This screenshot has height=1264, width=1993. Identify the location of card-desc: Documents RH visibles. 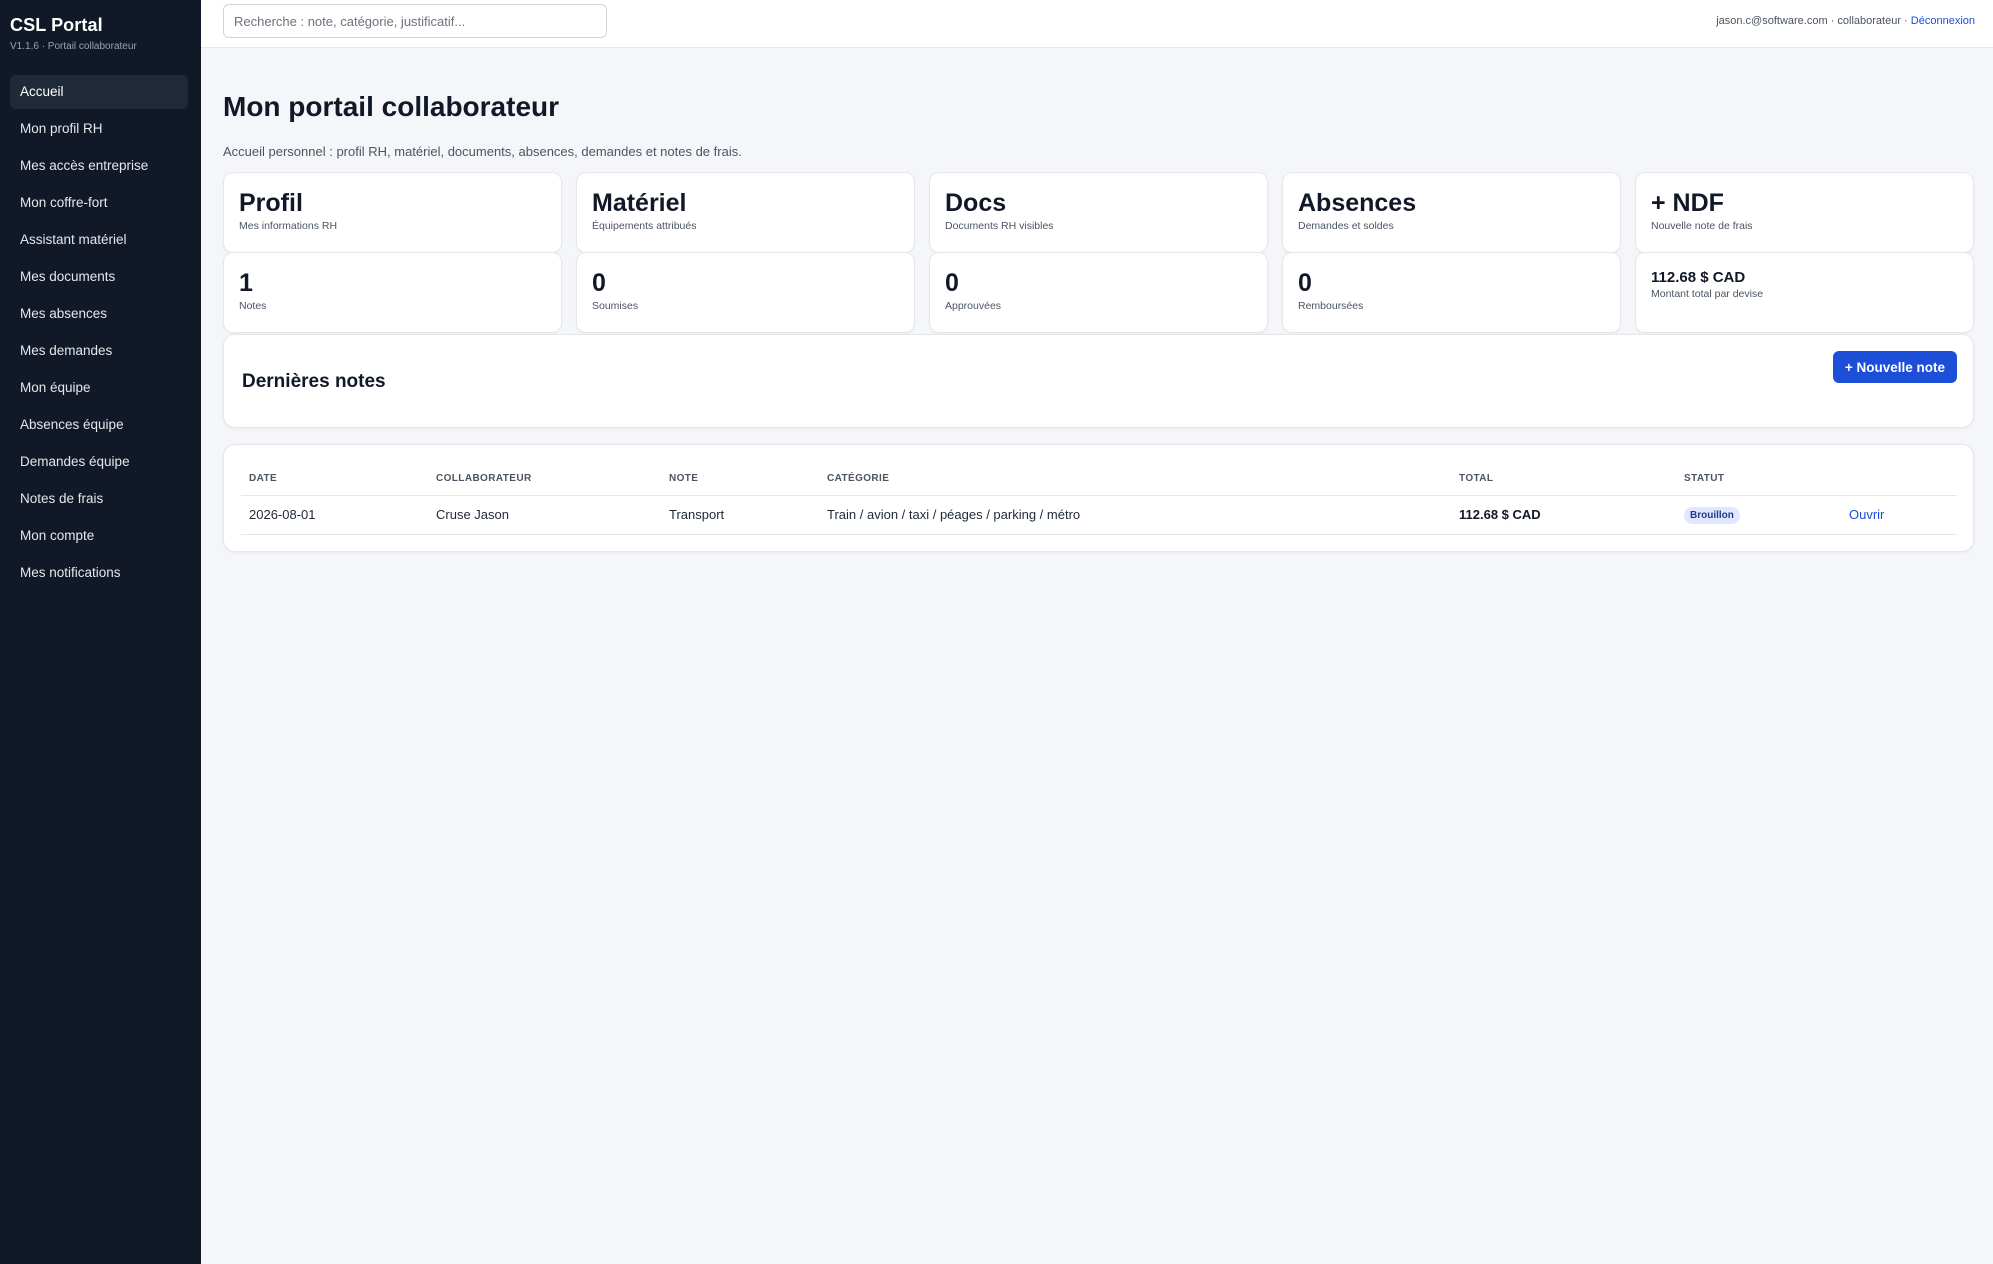
(999, 226).